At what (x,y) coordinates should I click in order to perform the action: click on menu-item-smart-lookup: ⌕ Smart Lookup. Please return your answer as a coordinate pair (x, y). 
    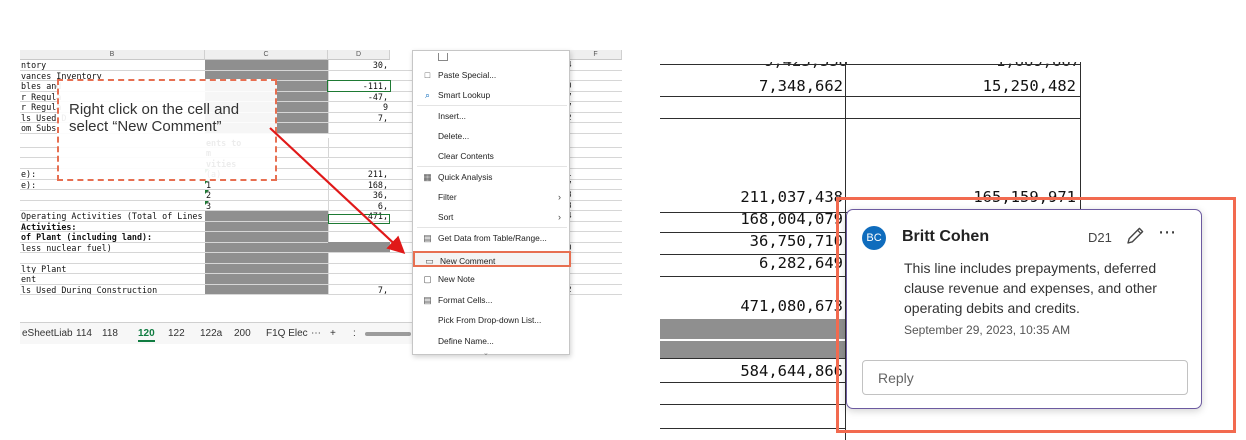
    Looking at the image, I should click on (492, 95).